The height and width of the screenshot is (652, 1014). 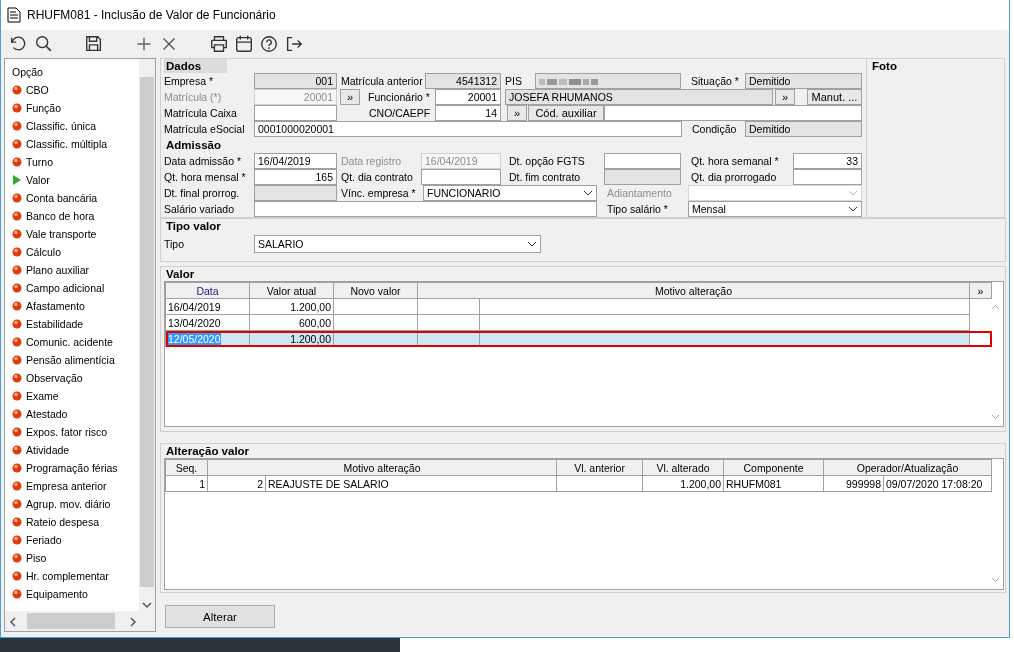 What do you see at coordinates (26, 558) in the screenshot?
I see `sidebar-item: Piso` at bounding box center [26, 558].